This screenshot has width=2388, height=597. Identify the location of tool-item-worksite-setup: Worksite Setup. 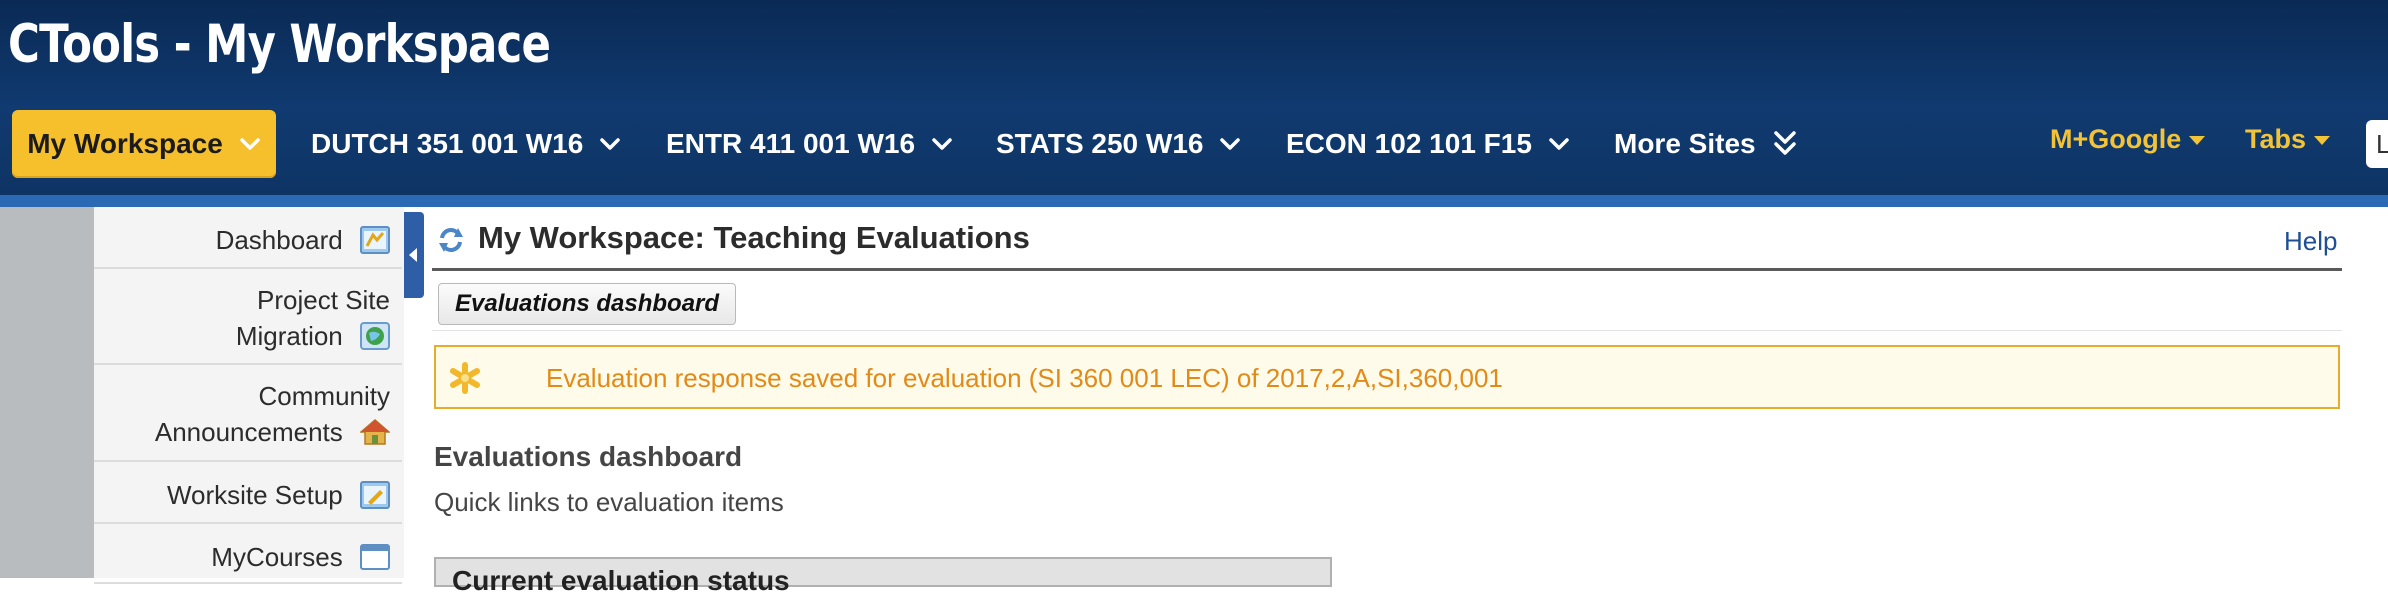
(248, 493).